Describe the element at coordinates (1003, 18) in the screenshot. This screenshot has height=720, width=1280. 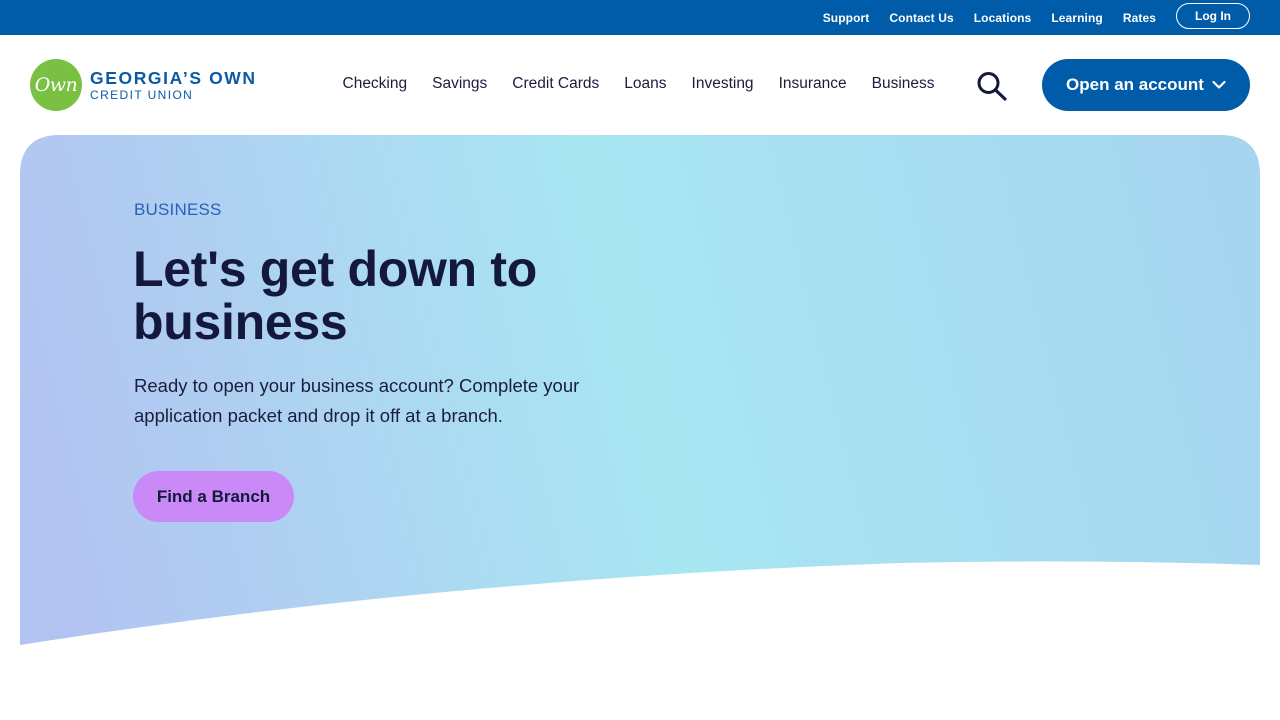
I see `utility-link-locations: Locations` at that location.